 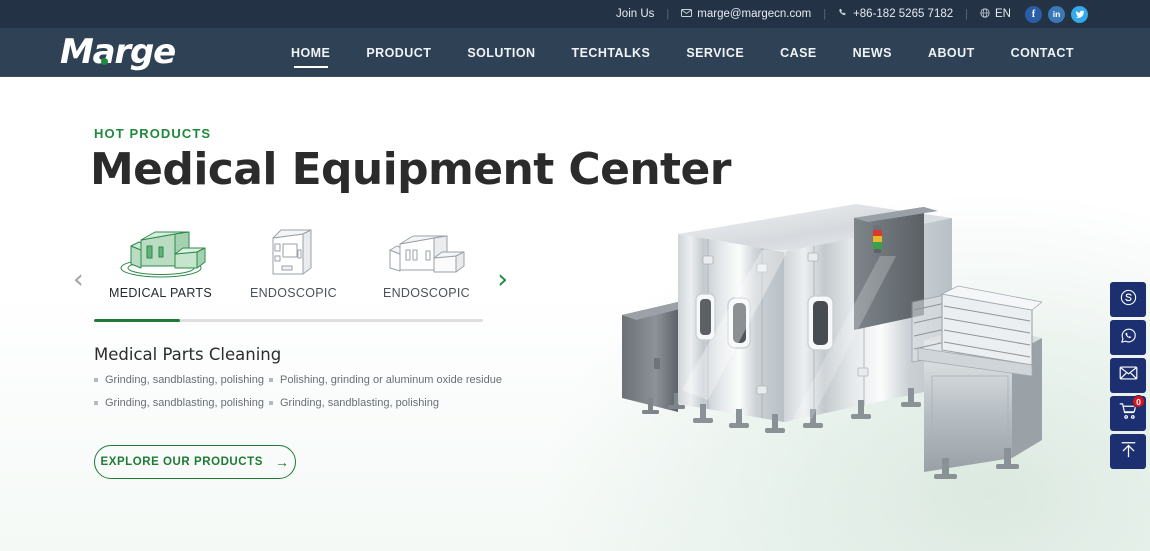 What do you see at coordinates (872, 52) in the screenshot?
I see `nav-item-news: NEWS` at bounding box center [872, 52].